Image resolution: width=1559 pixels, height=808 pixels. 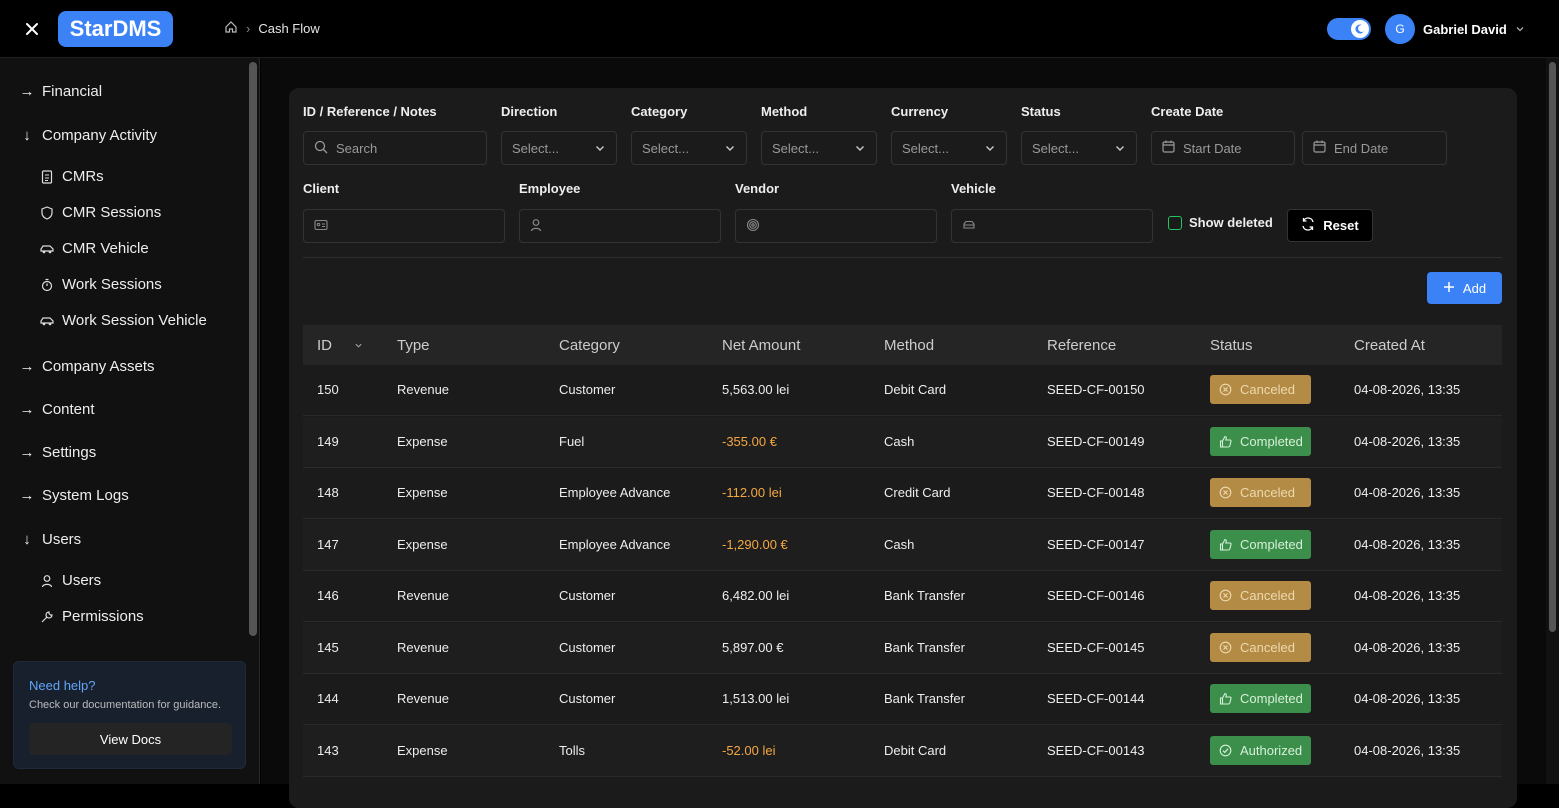 What do you see at coordinates (1374, 148) in the screenshot?
I see `end-date-input: End Date` at bounding box center [1374, 148].